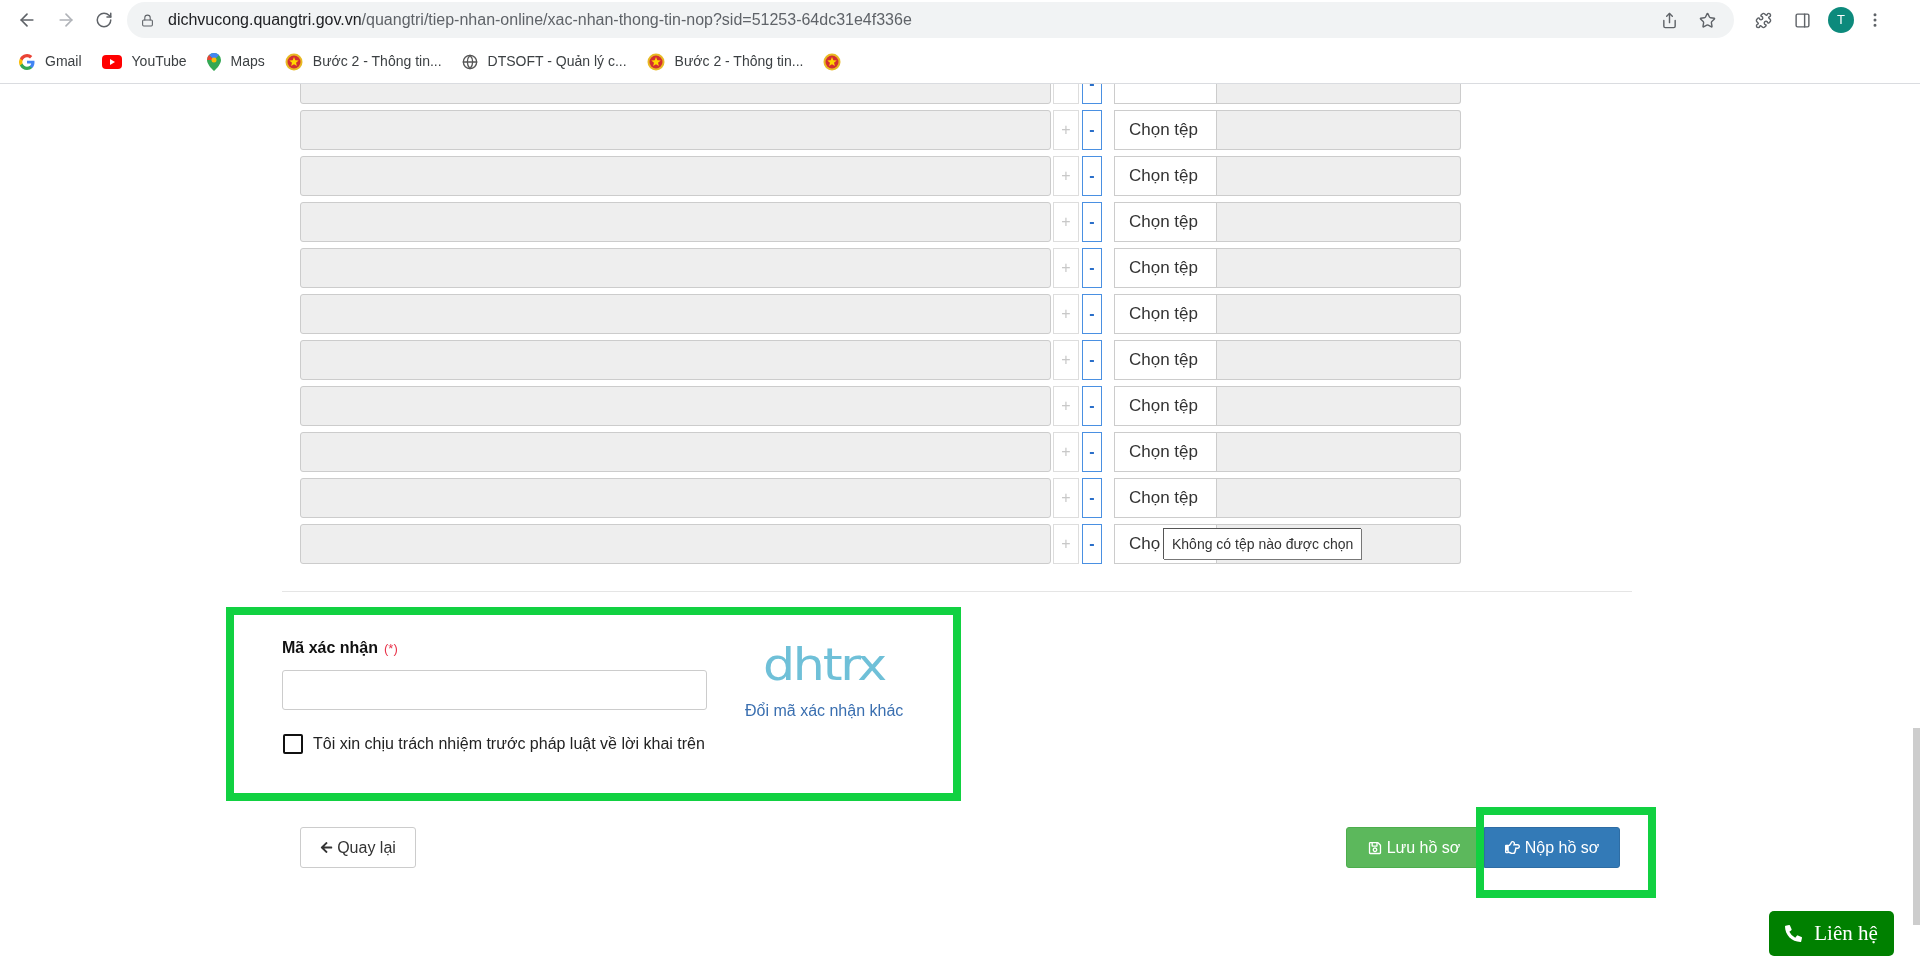  Describe the element at coordinates (824, 711) in the screenshot. I see `refresh-captcha-link: Đổi mã xác nhận khác` at that location.